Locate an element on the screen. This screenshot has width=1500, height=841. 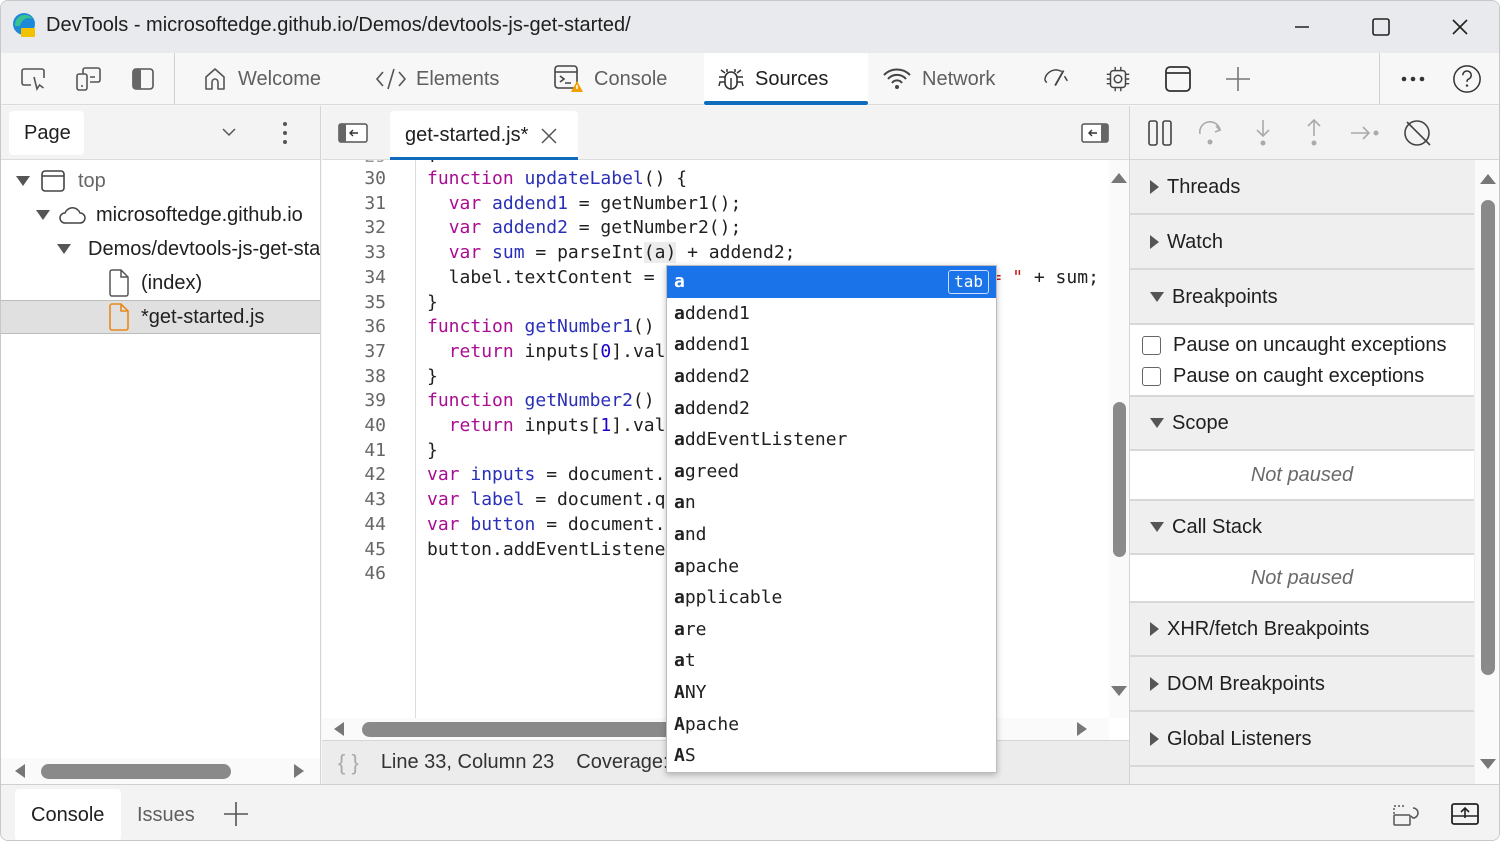
autocomplete-item: a nd is located at coordinates (831, 535).